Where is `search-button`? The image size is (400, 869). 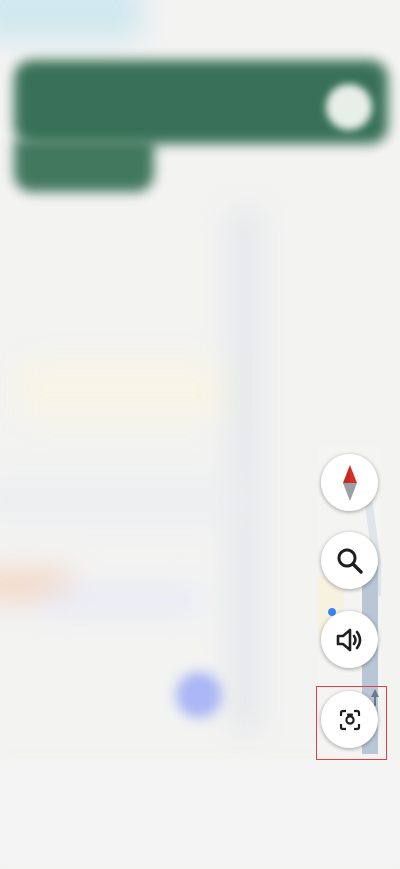
search-button is located at coordinates (349, 560).